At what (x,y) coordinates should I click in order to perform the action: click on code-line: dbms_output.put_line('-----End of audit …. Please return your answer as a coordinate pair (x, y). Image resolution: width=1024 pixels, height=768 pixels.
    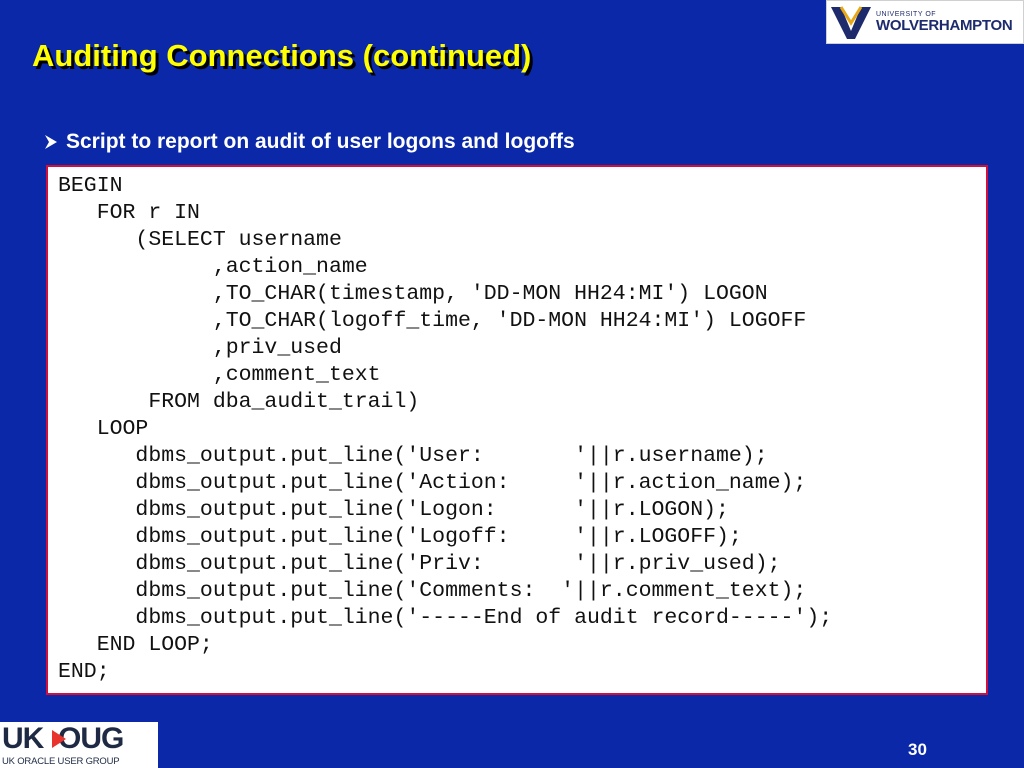
    Looking at the image, I should click on (445, 618).